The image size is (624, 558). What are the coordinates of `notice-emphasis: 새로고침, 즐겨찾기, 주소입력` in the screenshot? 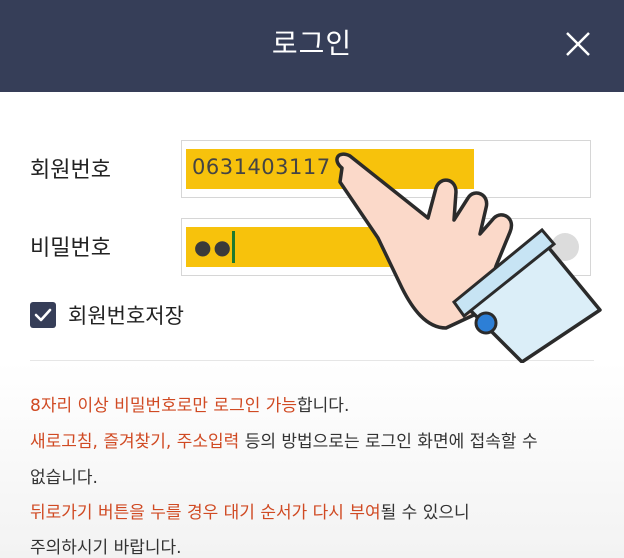 It's located at (135, 442).